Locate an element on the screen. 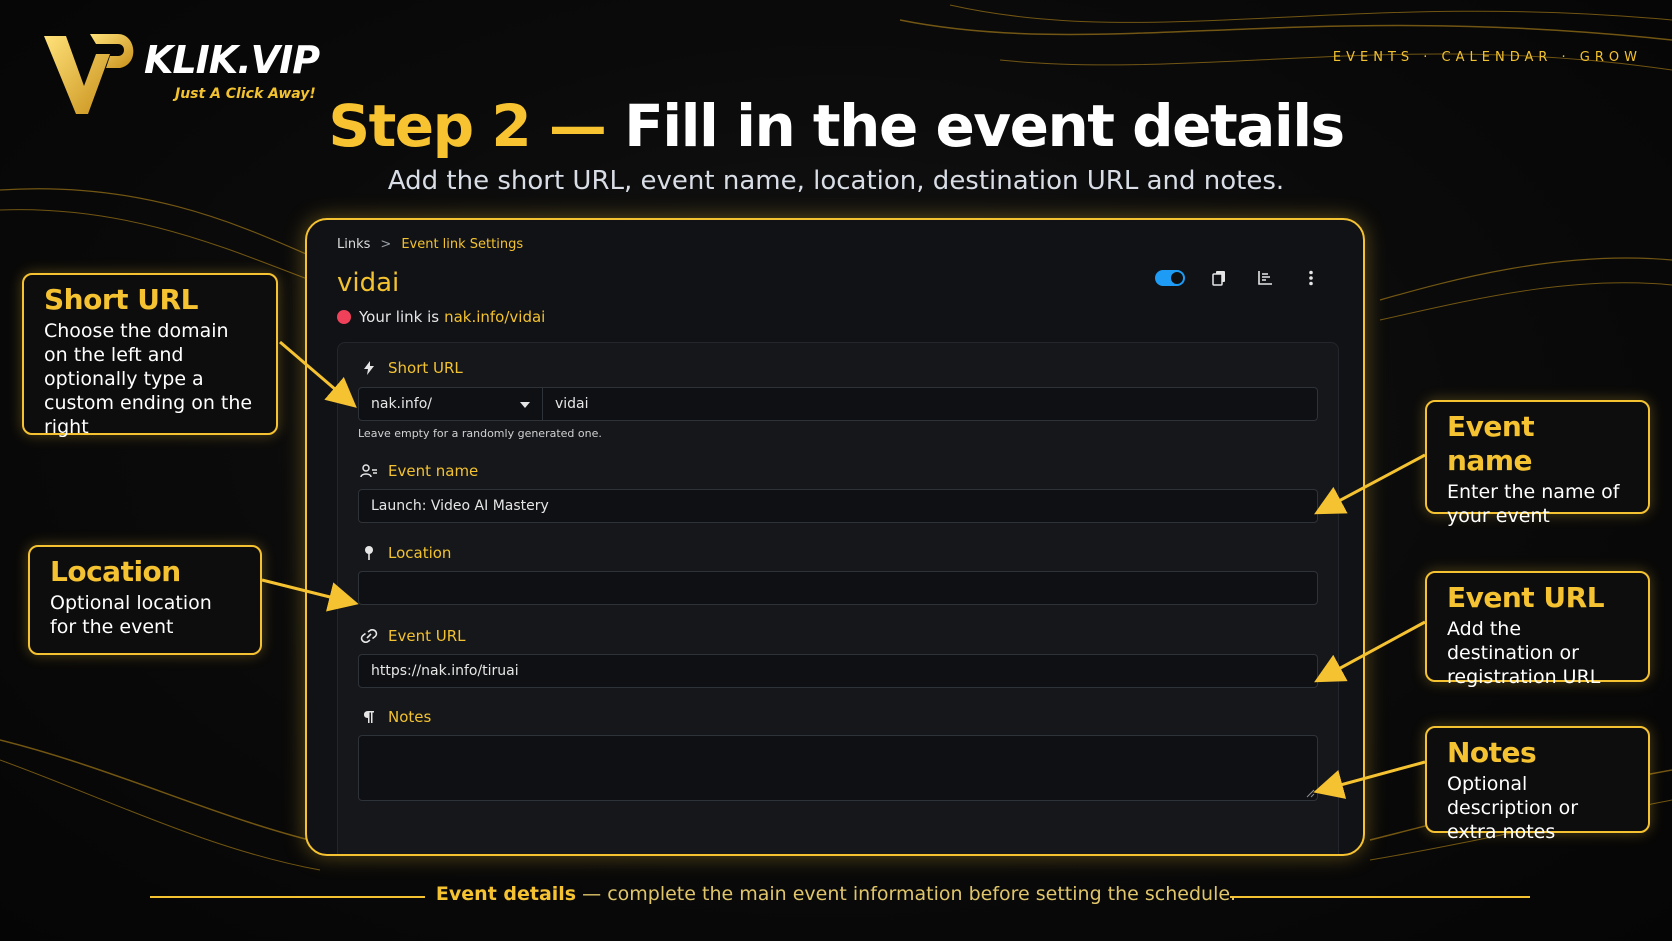 The image size is (1672, 941). event-name-input: Launch: Video AI Mastery is located at coordinates (838, 506).